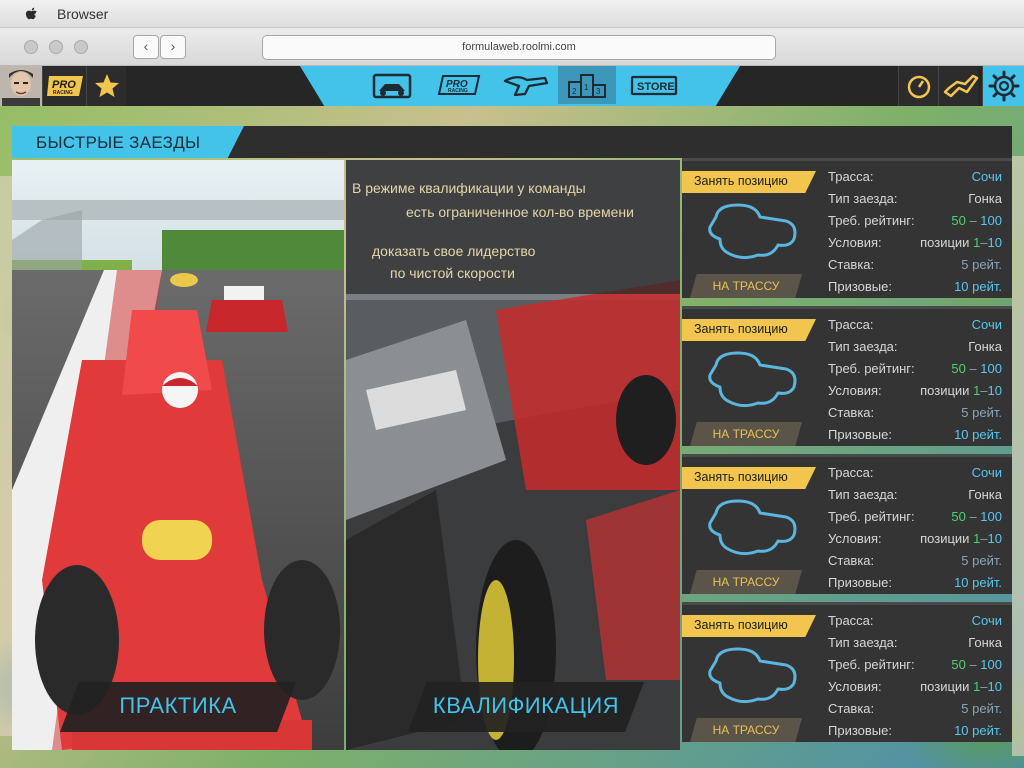 Image resolution: width=1024 pixels, height=768 pixels. Describe the element at coordinates (173, 47) in the screenshot. I see `forward-button: ›` at that location.